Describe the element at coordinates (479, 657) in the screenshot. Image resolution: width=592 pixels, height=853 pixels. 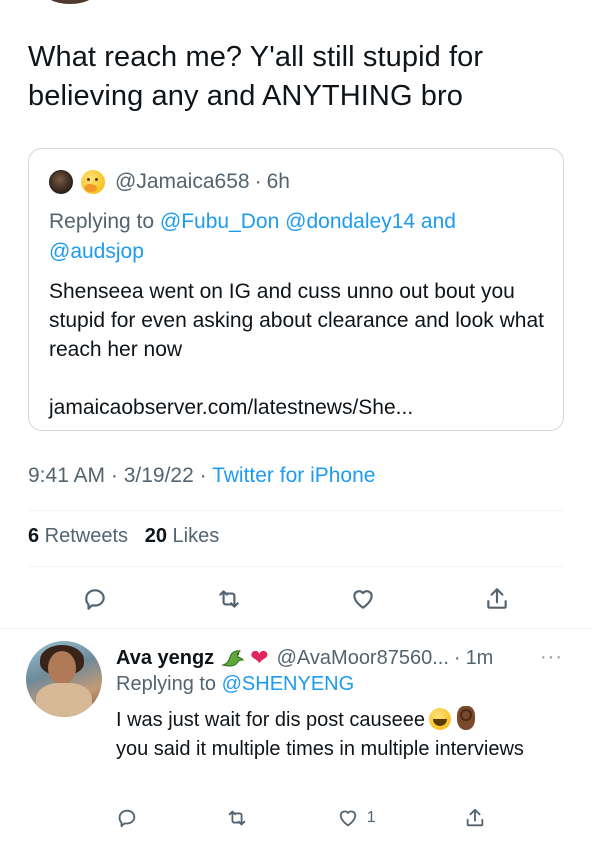
I see `reply-time: 1m` at that location.